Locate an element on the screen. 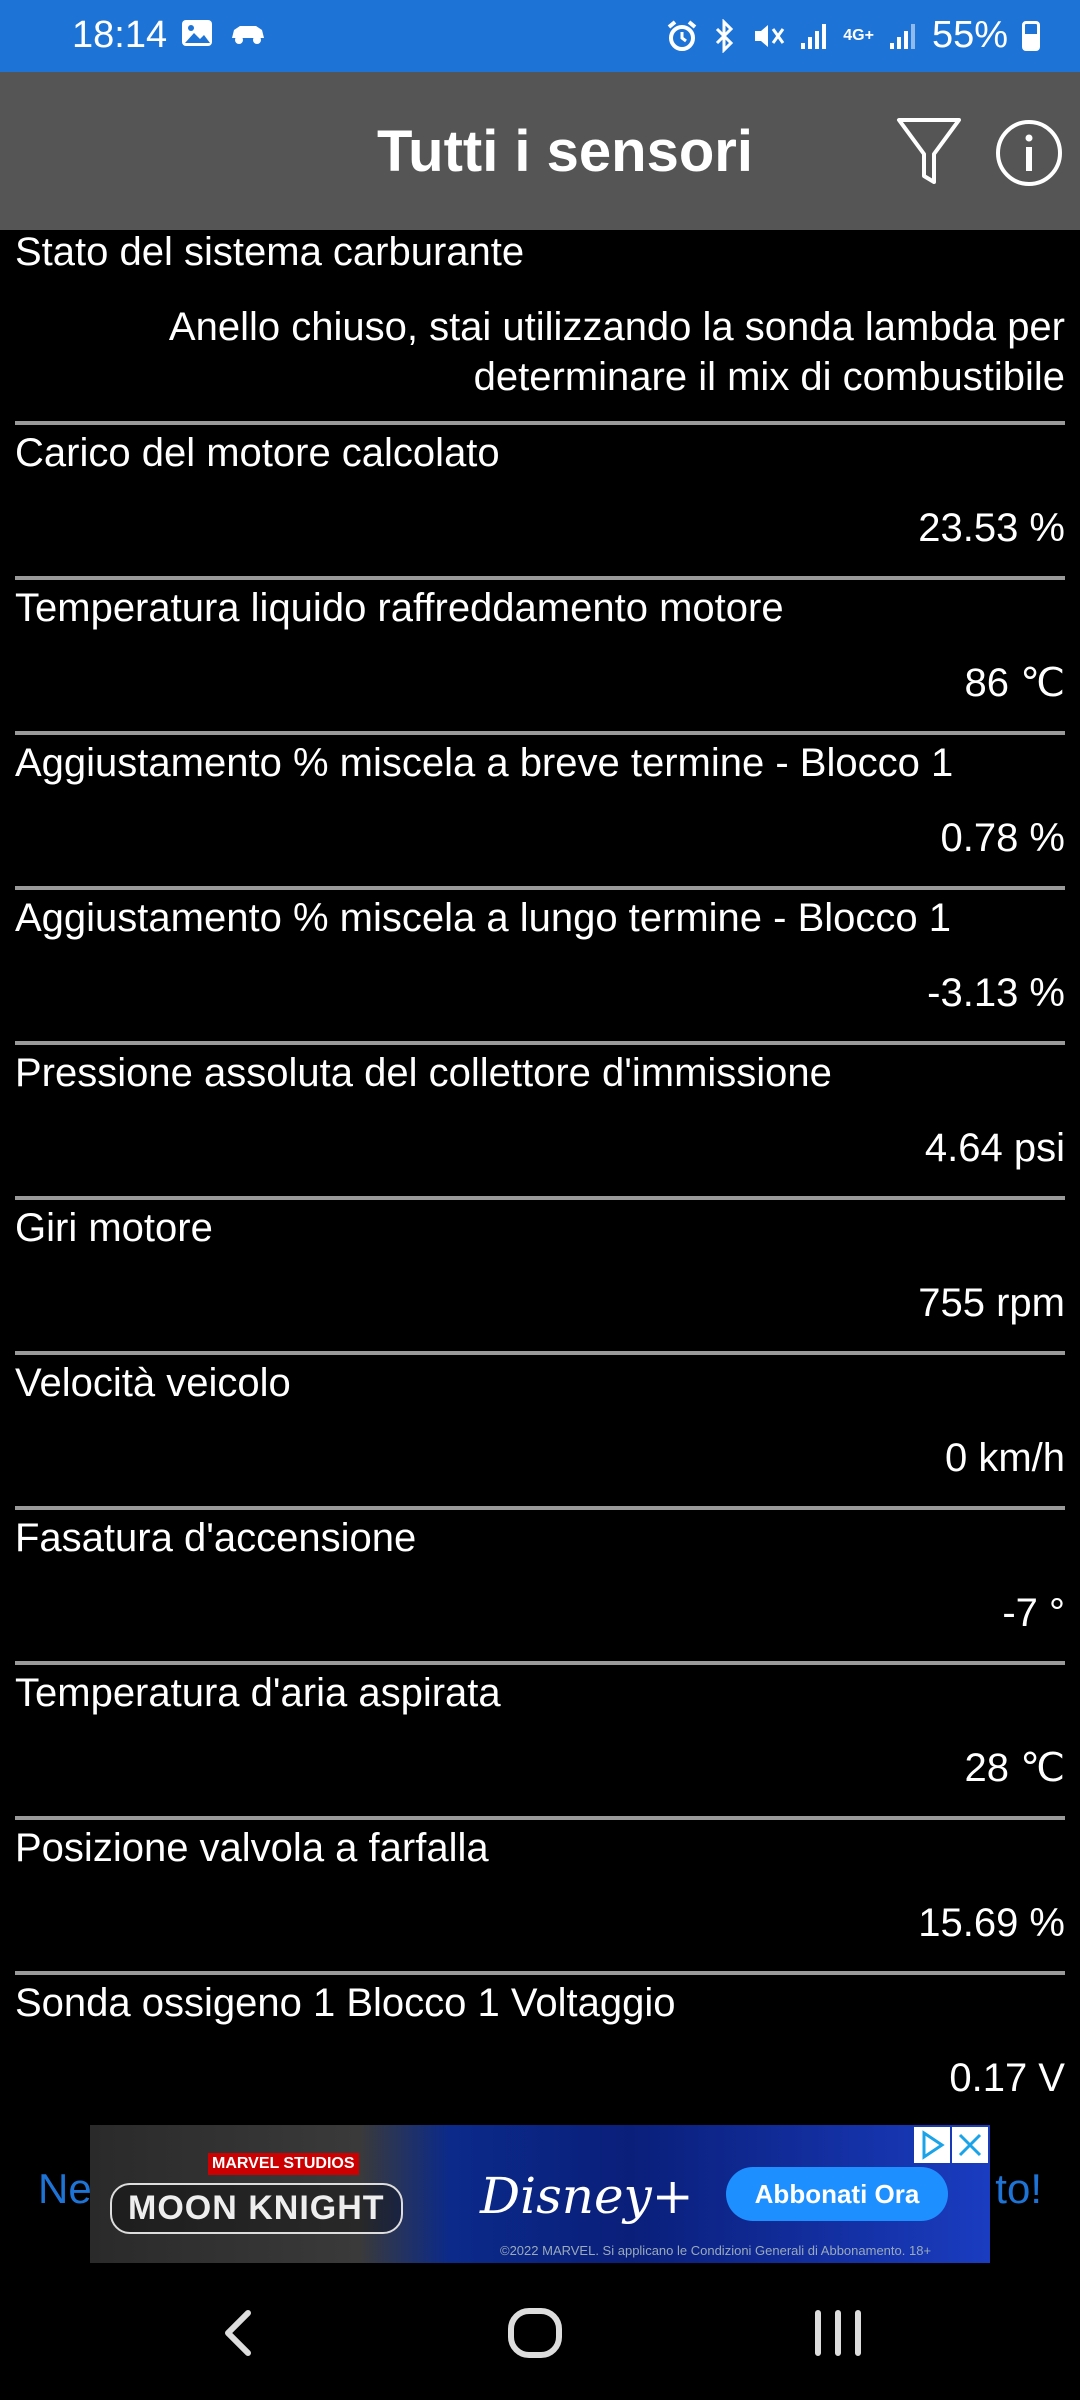 This screenshot has height=2400, width=1080. adchoices-icon is located at coordinates (932, 2145).